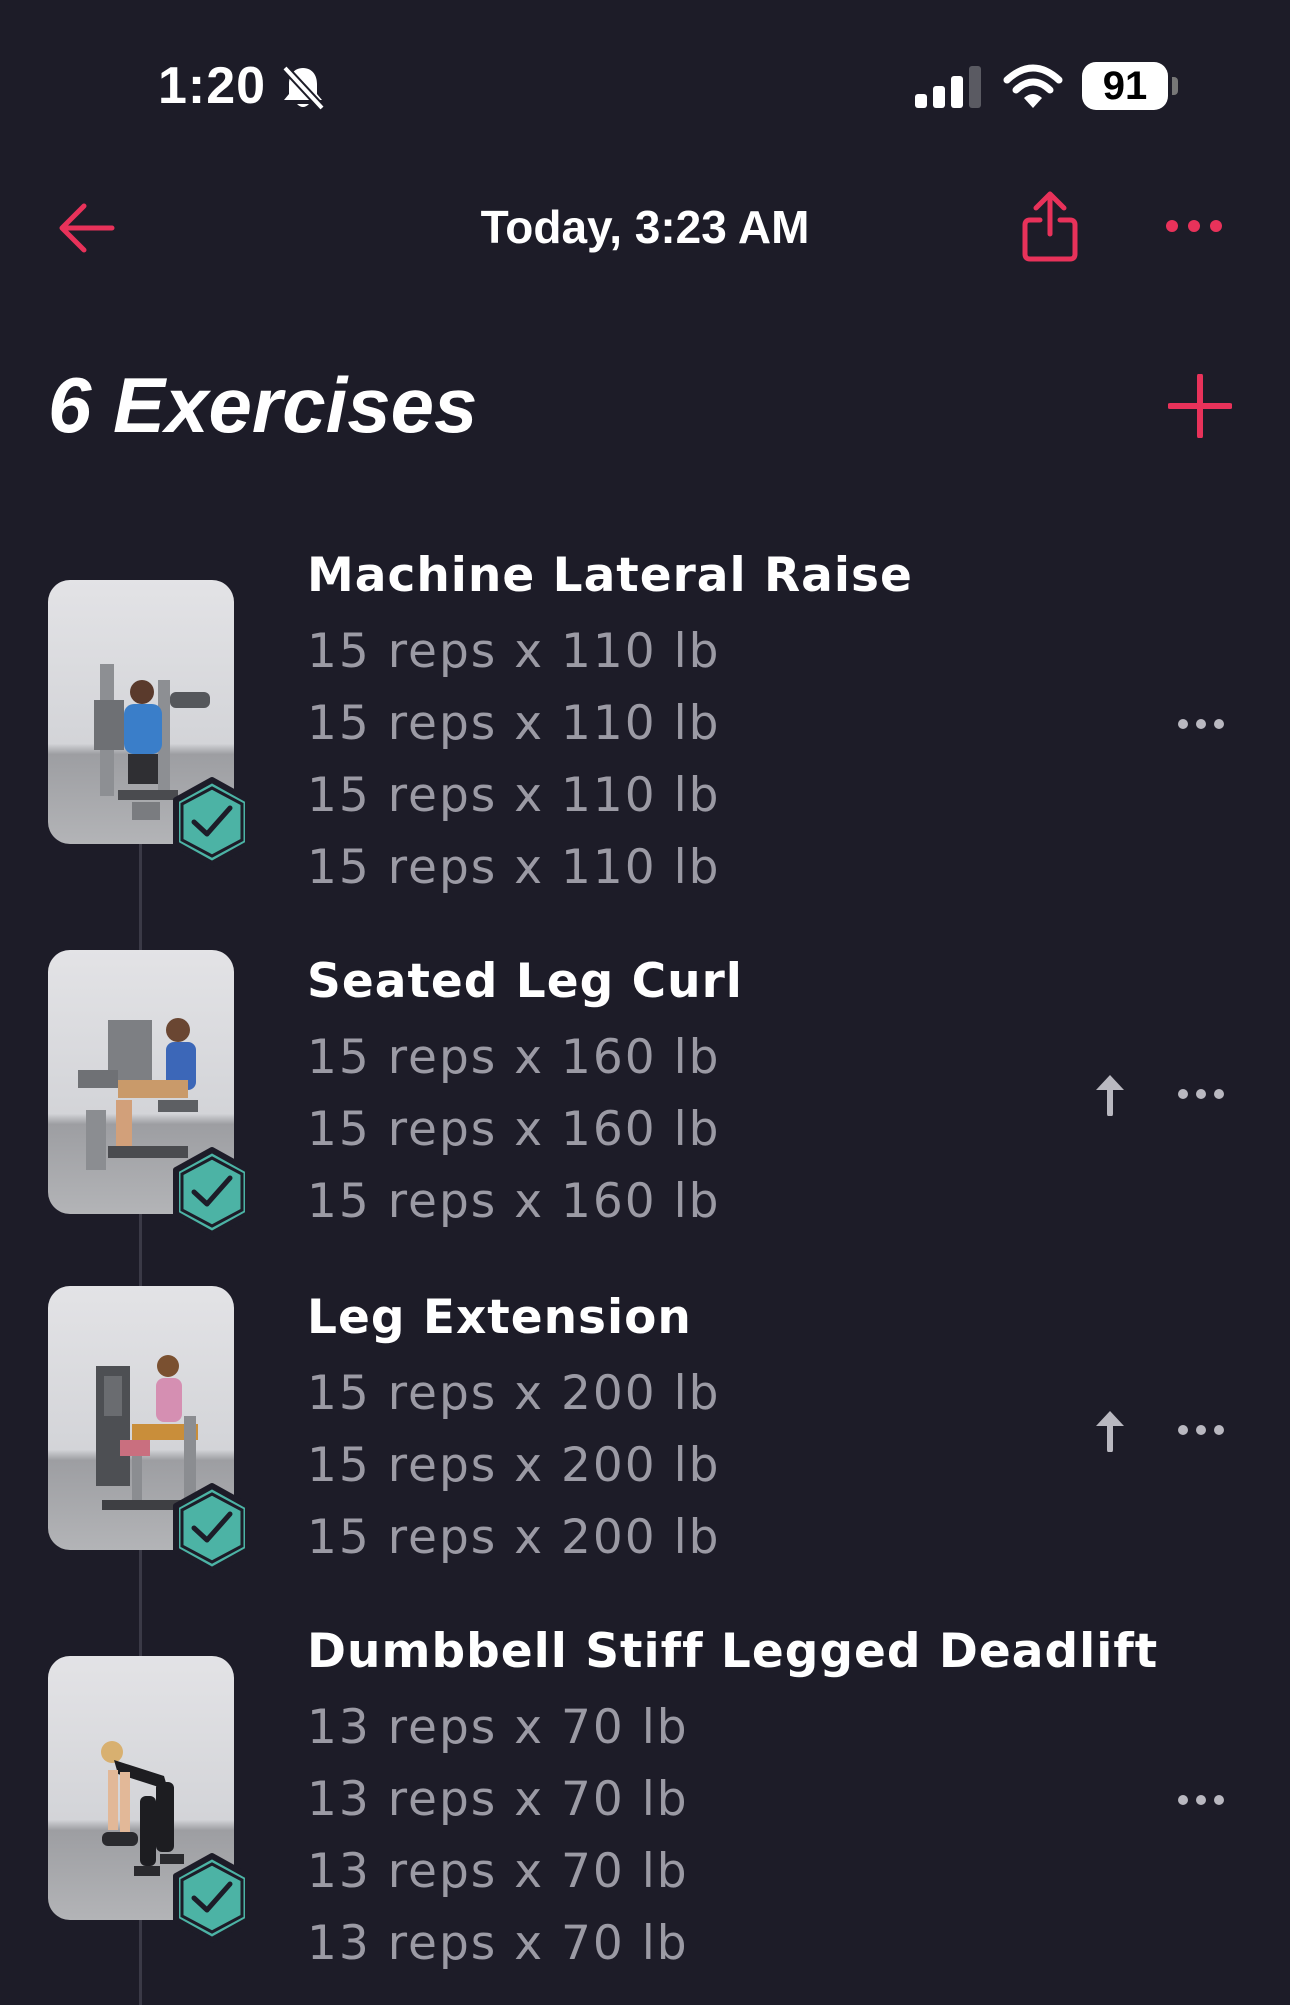 Image resolution: width=1290 pixels, height=2005 pixels. Describe the element at coordinates (1125, 86) in the screenshot. I see `battery-icon: 91` at that location.